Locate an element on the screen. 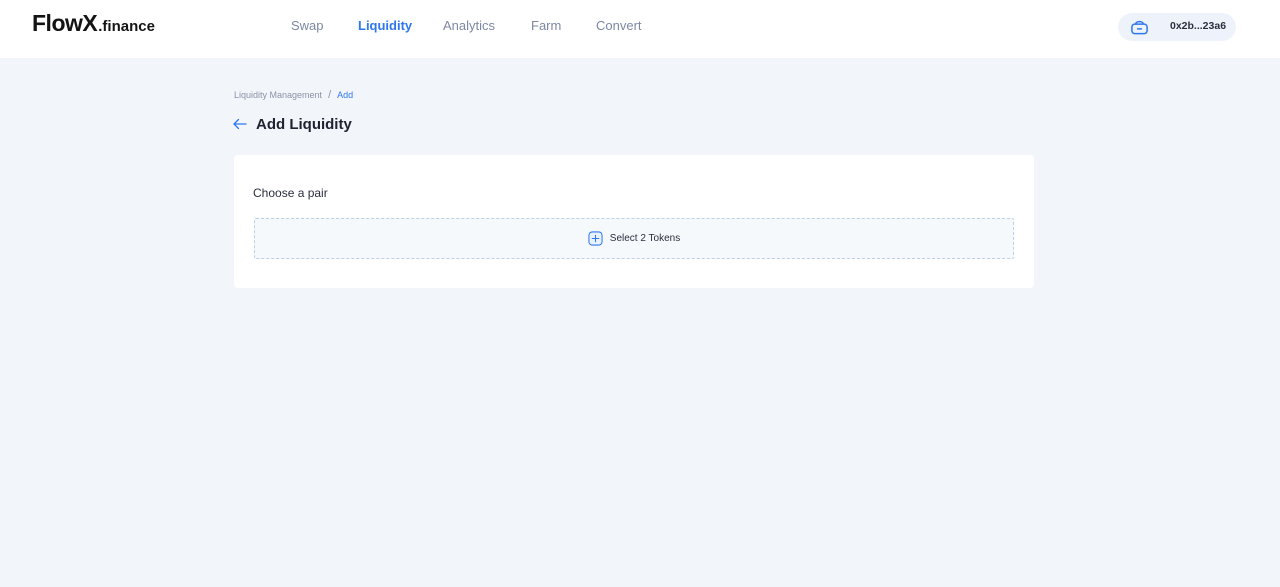 This screenshot has height=587, width=1280. wallet-bag-icon is located at coordinates (1139, 27).